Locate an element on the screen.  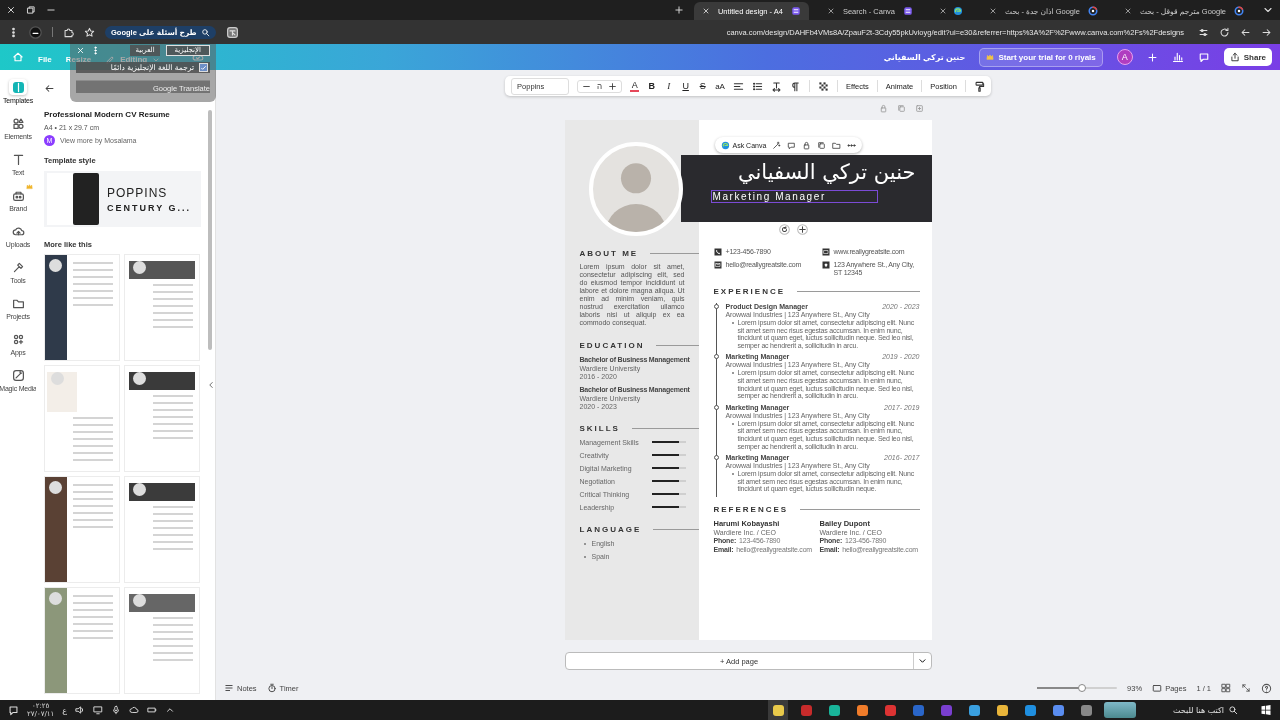
help-icon is located at coordinates (1266, 688).